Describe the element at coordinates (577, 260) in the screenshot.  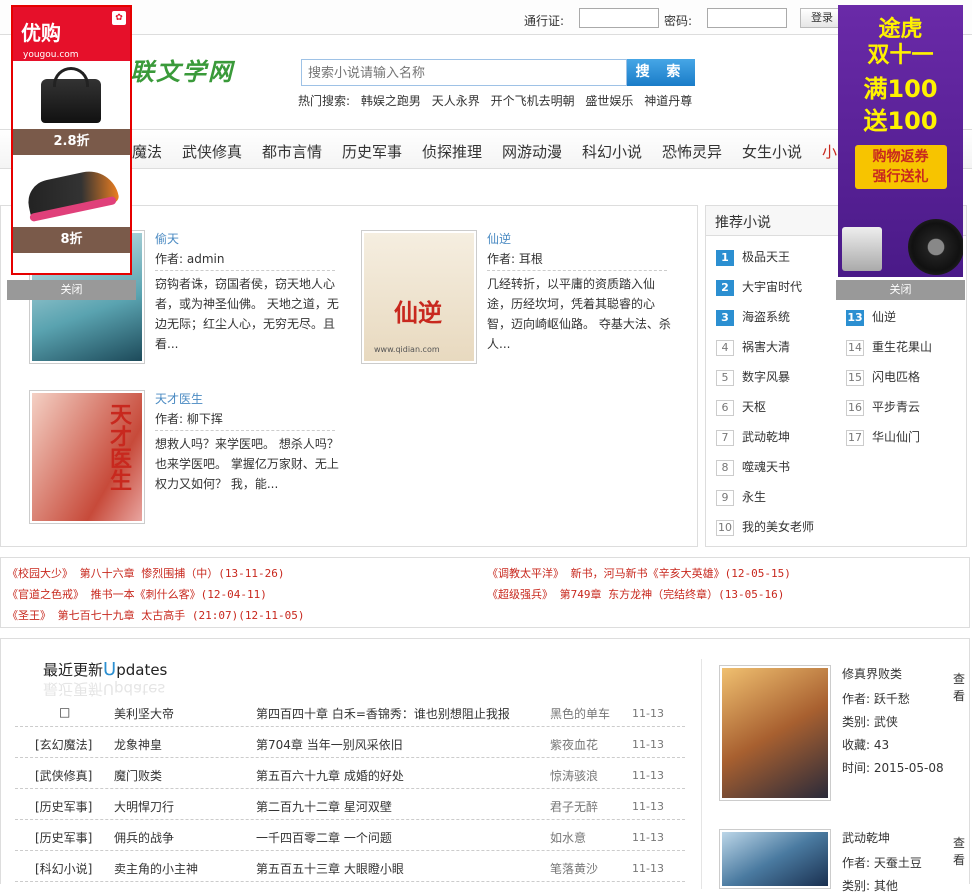
I see `book-author: 作者: 耳根` at that location.